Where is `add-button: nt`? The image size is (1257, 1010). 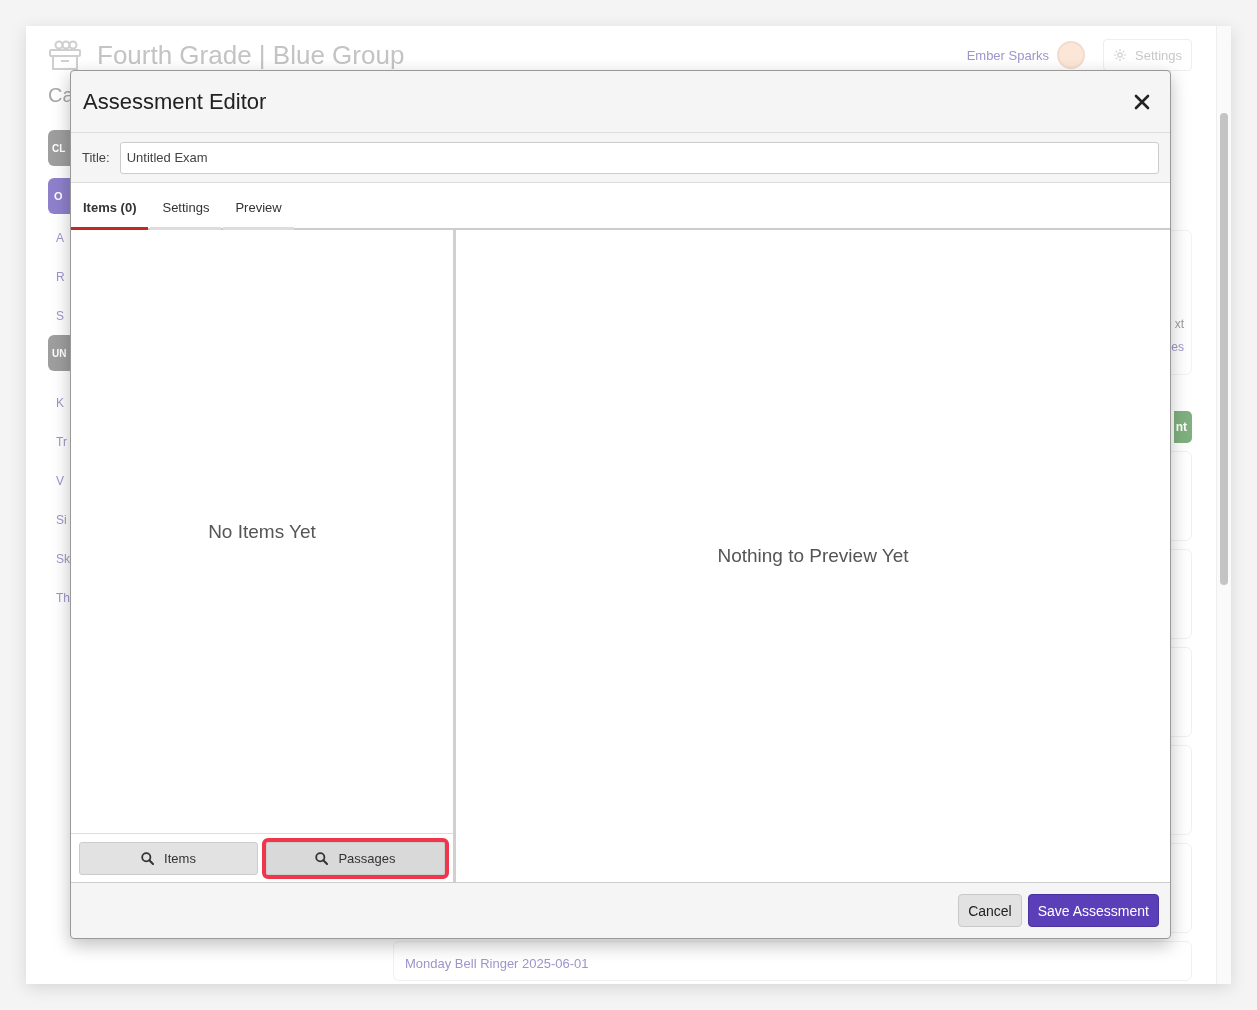 add-button: nt is located at coordinates (1182, 427).